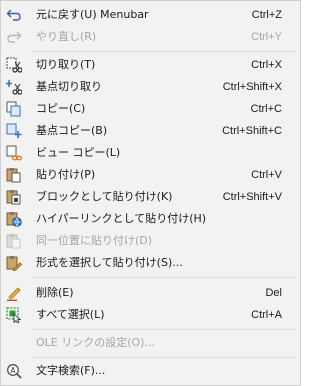  What do you see at coordinates (14, 219) in the screenshot?
I see `paste-as-hyperlink-icon` at bounding box center [14, 219].